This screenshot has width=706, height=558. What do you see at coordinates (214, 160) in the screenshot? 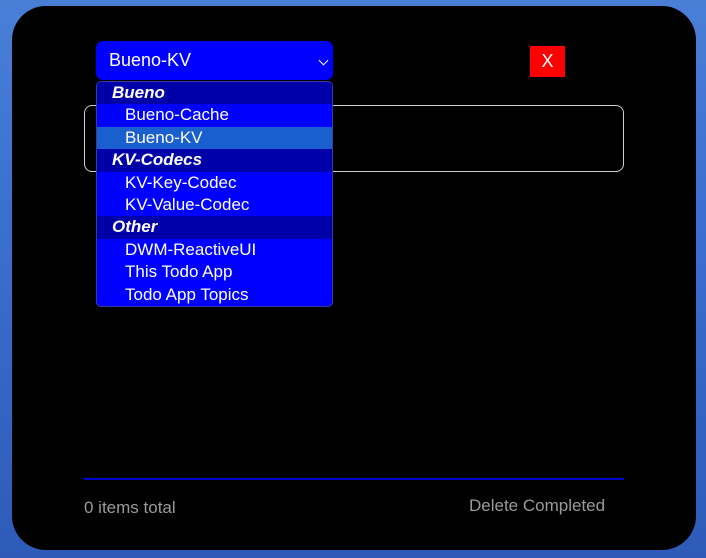
I see `optgroup-kv-codecs: KV-Codecs` at bounding box center [214, 160].